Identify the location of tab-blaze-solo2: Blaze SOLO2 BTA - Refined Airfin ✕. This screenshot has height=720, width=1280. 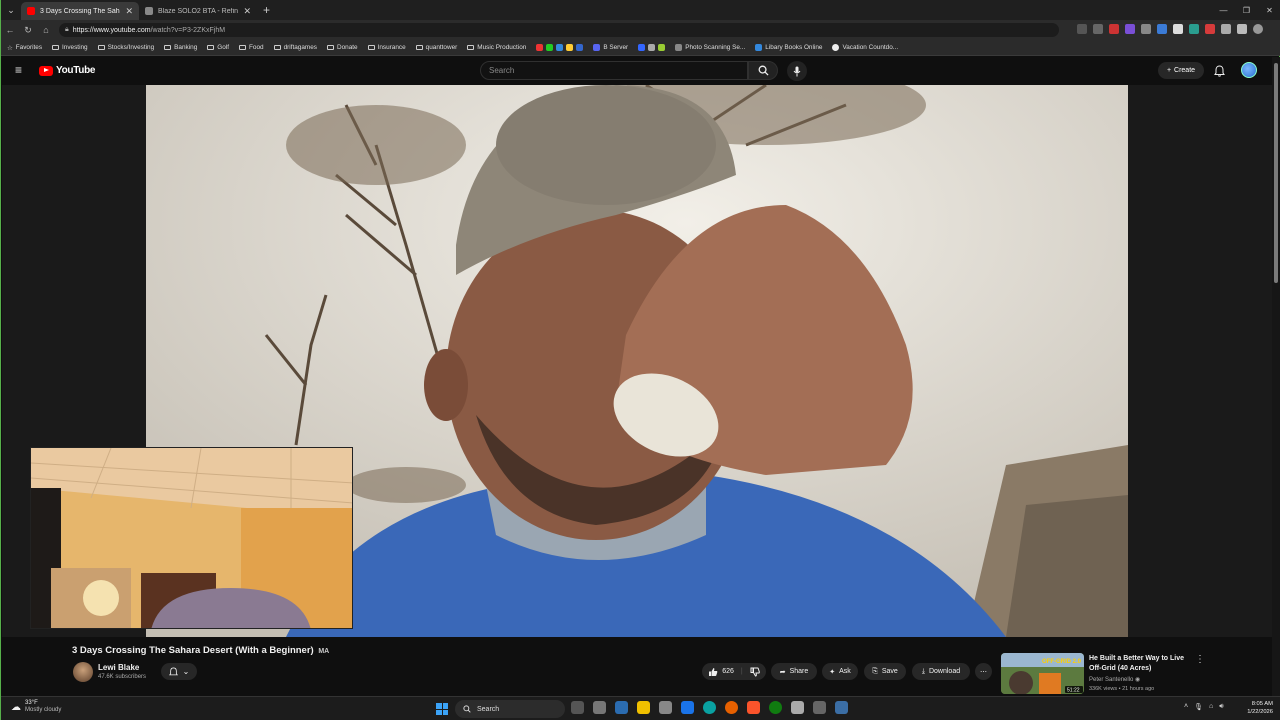
(198, 11).